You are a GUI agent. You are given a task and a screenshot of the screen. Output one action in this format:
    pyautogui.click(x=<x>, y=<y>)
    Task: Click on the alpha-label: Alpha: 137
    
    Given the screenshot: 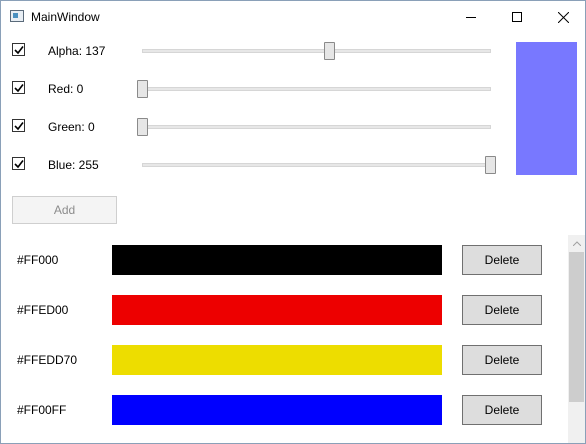 What is the action you would take?
    pyautogui.click(x=77, y=51)
    